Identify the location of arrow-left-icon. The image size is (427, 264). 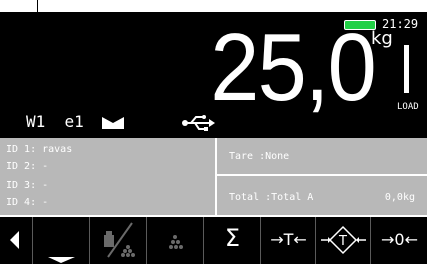
(14, 240).